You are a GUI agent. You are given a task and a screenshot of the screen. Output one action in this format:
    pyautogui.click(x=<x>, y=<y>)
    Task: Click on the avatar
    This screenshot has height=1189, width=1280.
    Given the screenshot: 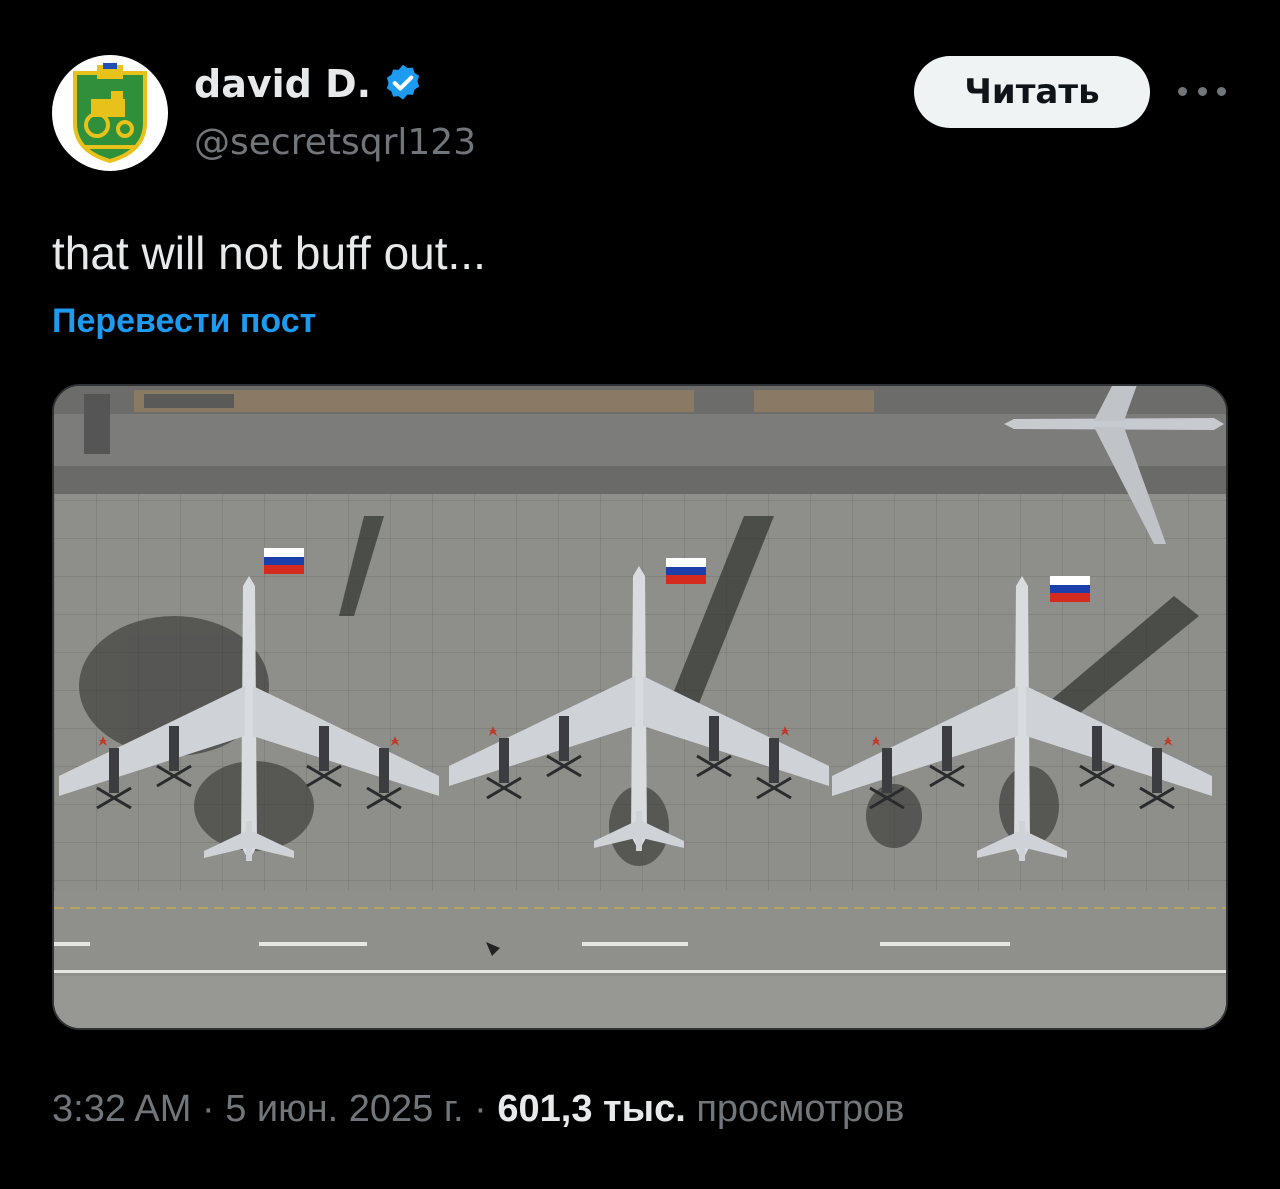 What is the action you would take?
    pyautogui.click(x=110, y=113)
    